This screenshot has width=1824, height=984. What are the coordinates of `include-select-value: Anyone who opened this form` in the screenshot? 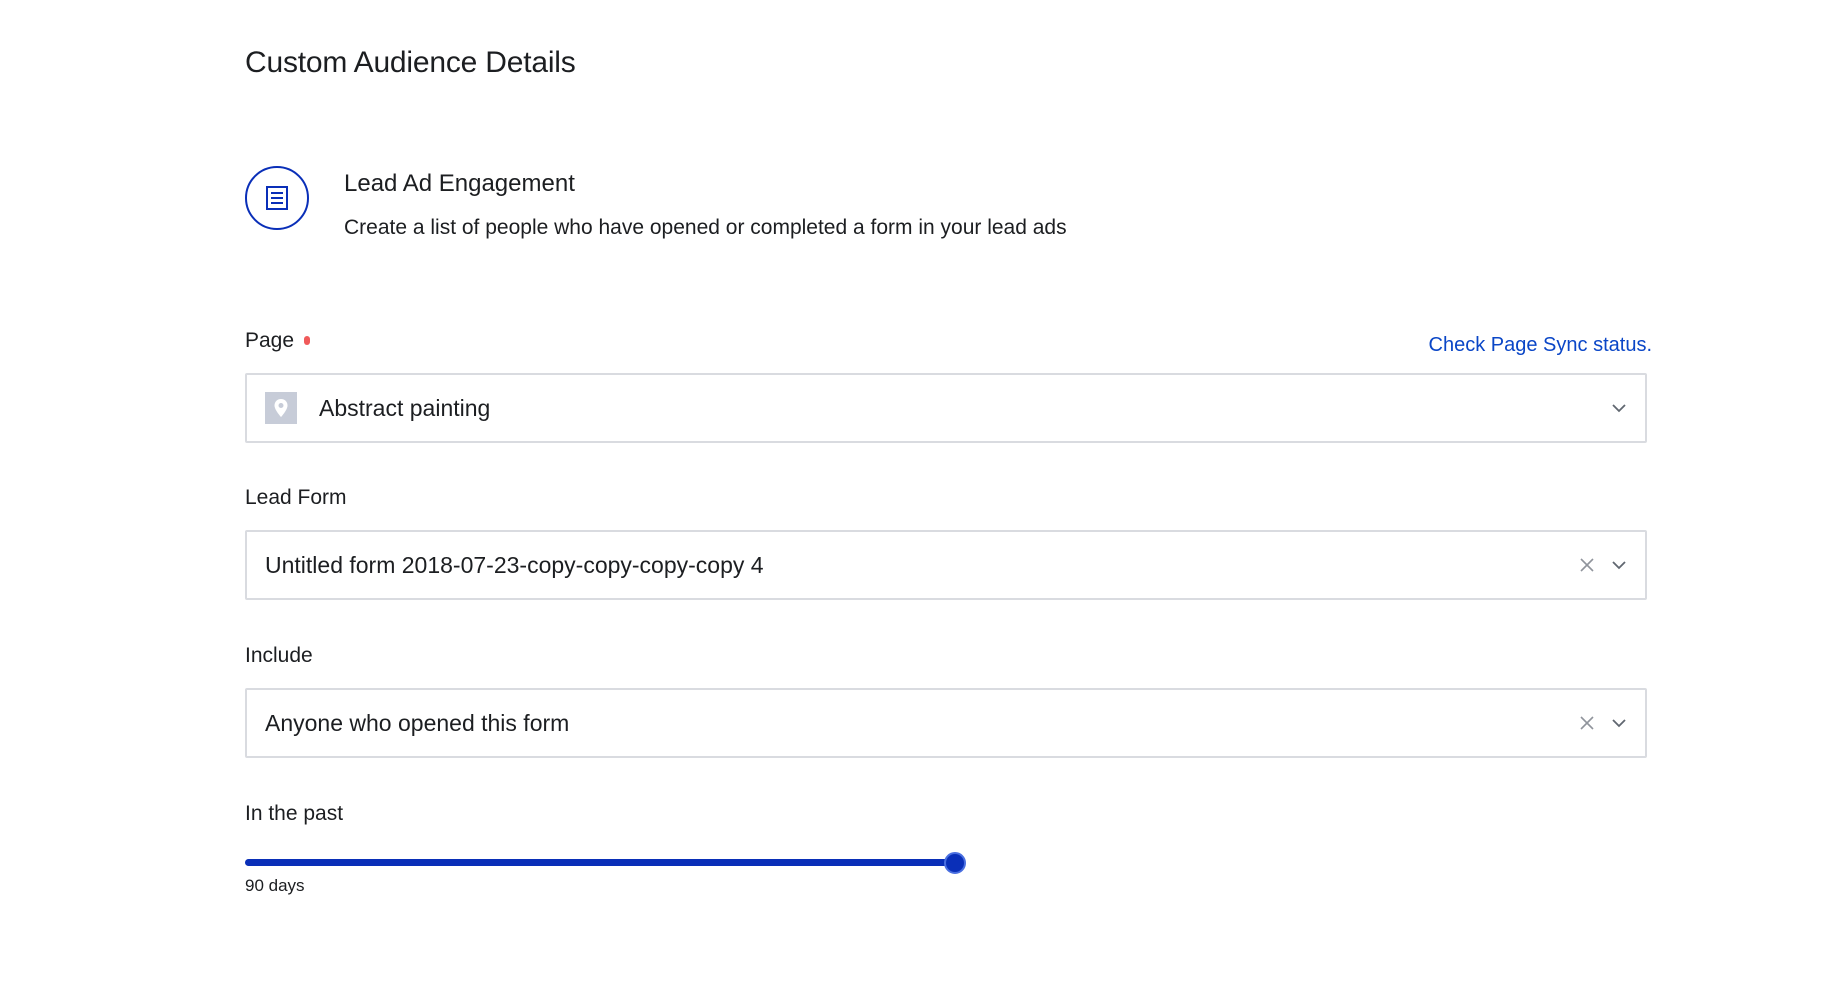 It's located at (417, 722).